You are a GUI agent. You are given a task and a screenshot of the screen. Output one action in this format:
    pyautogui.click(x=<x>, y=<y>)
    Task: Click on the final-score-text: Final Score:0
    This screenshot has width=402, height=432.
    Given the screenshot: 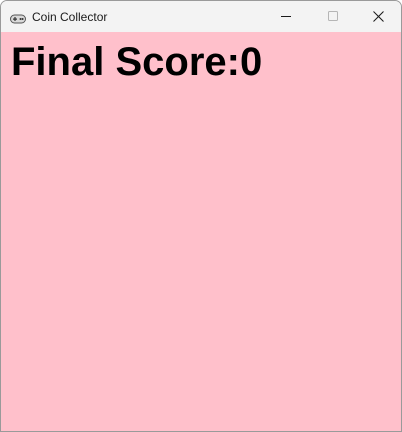 What is the action you would take?
    pyautogui.click(x=136, y=62)
    